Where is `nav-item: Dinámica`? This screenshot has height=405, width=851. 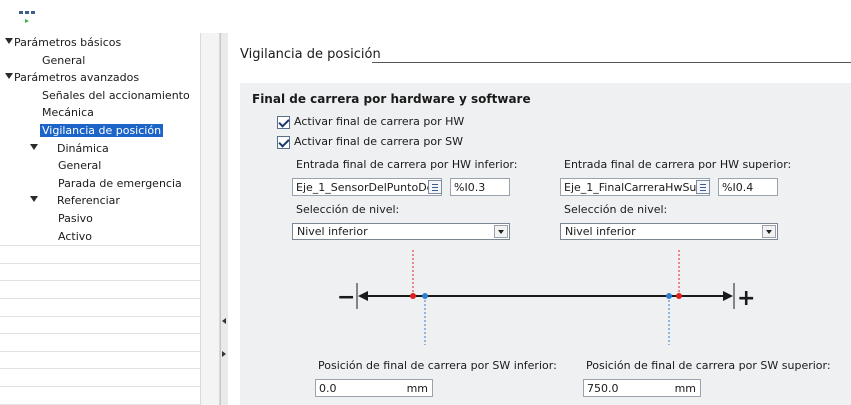 nav-item: Dinámica is located at coordinates (111, 149).